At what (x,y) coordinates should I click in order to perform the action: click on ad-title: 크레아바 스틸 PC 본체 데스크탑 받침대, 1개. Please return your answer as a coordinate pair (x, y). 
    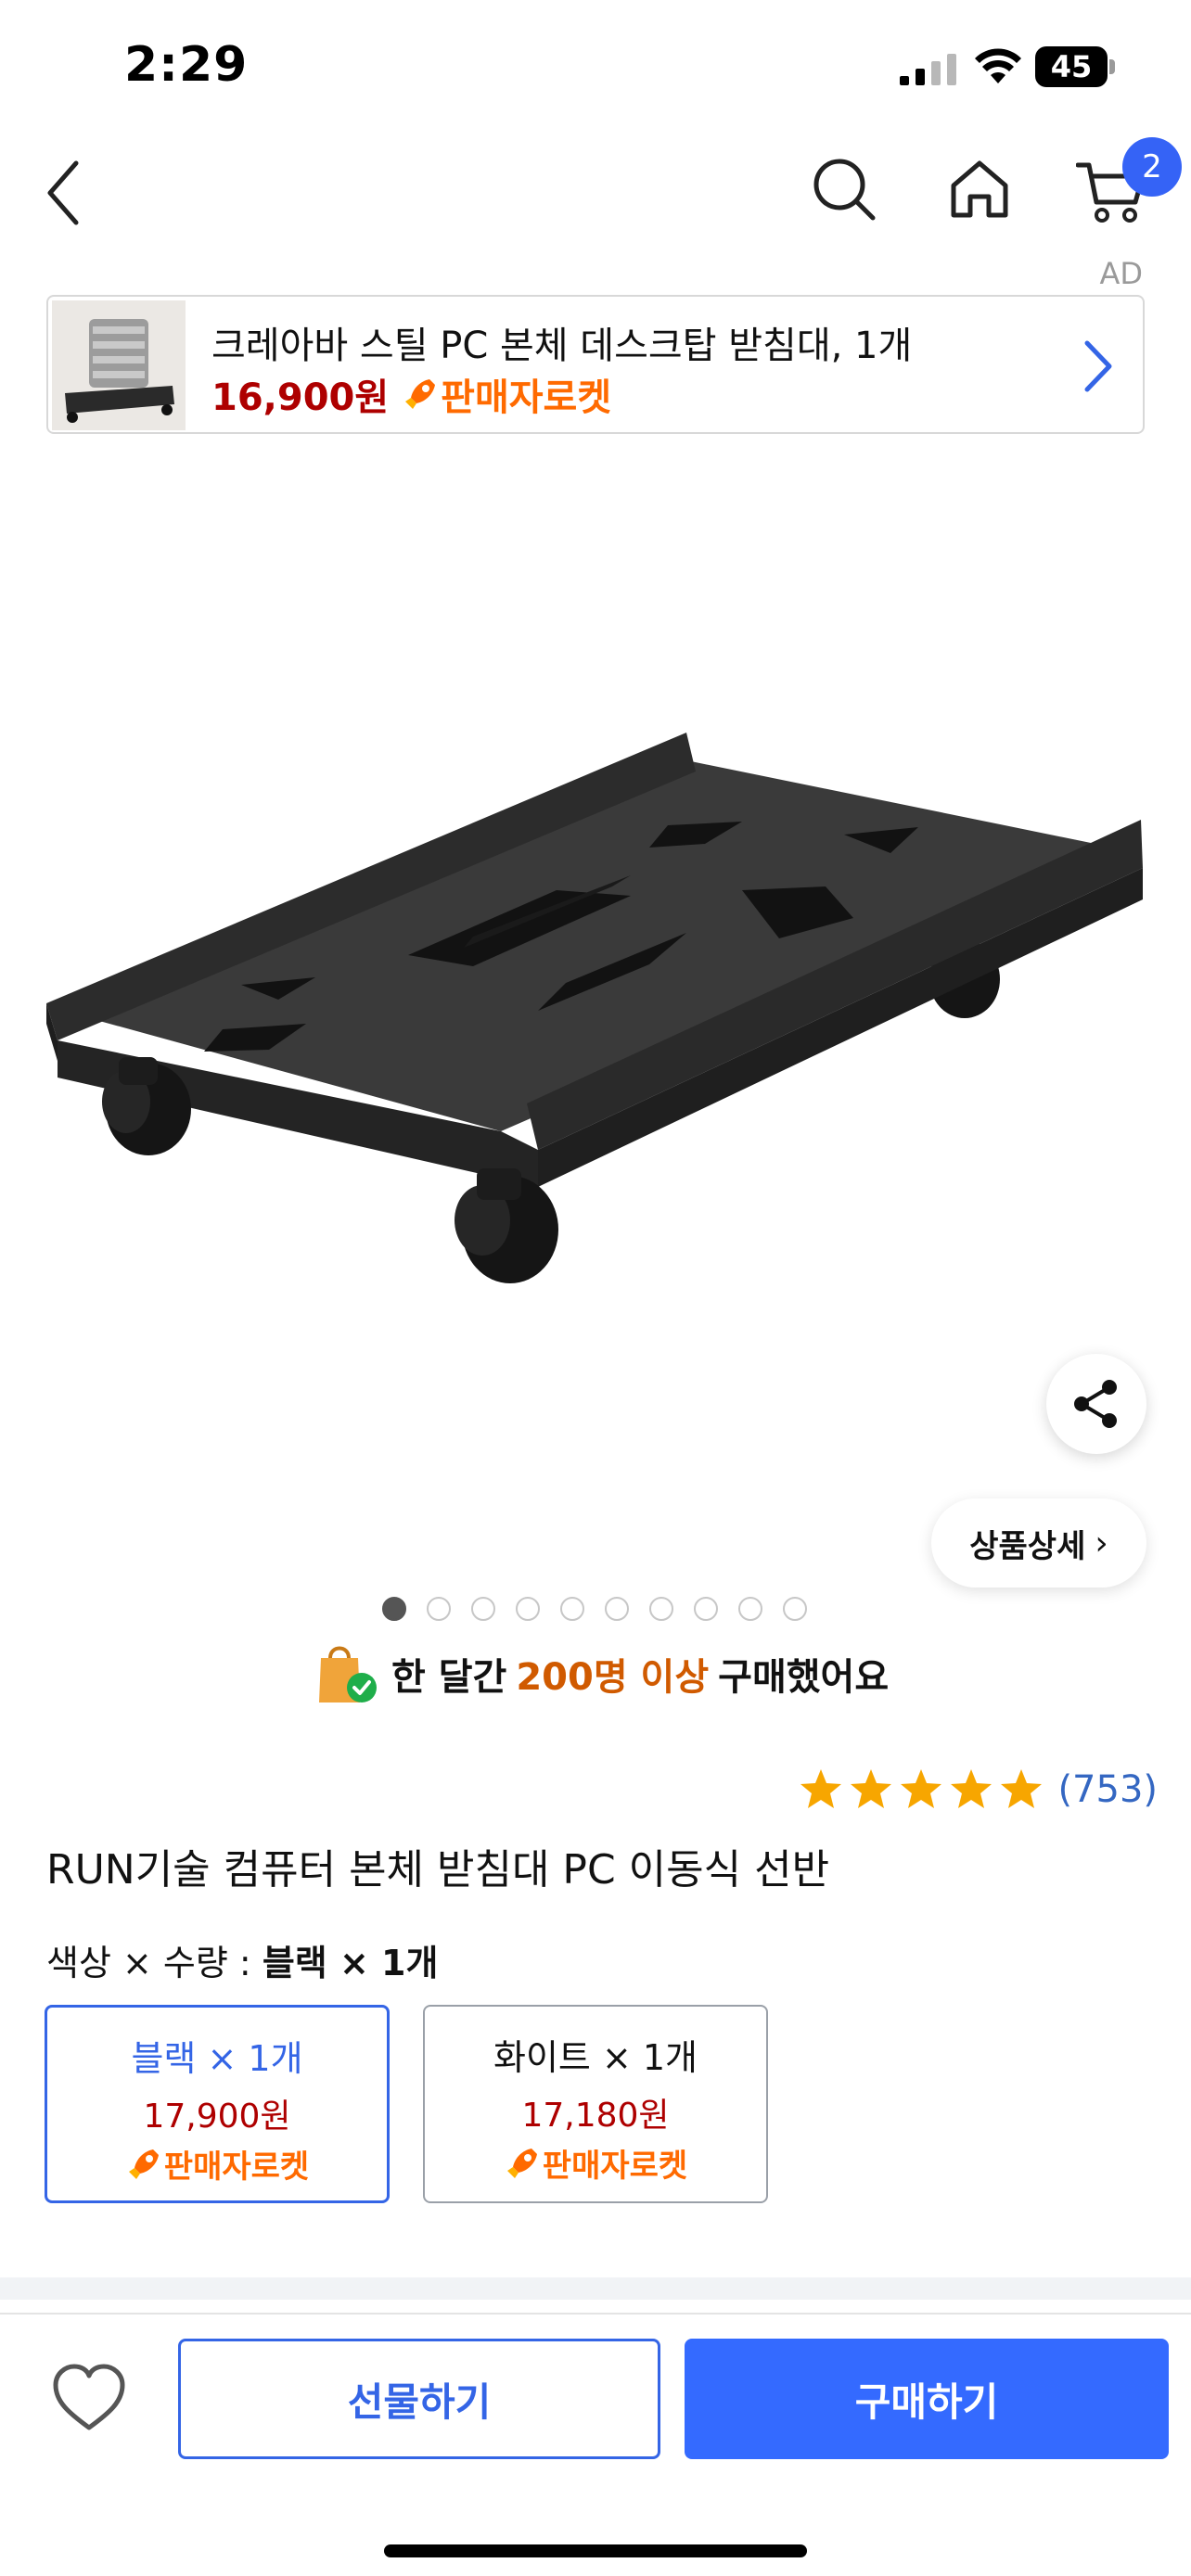
    Looking at the image, I should click on (562, 346).